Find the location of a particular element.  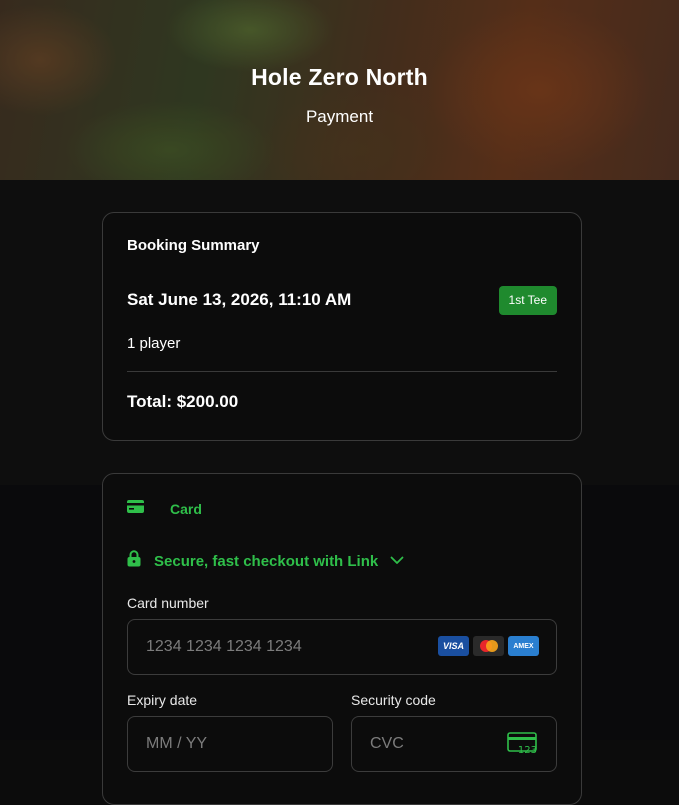

expiry-date-input is located at coordinates (230, 744).